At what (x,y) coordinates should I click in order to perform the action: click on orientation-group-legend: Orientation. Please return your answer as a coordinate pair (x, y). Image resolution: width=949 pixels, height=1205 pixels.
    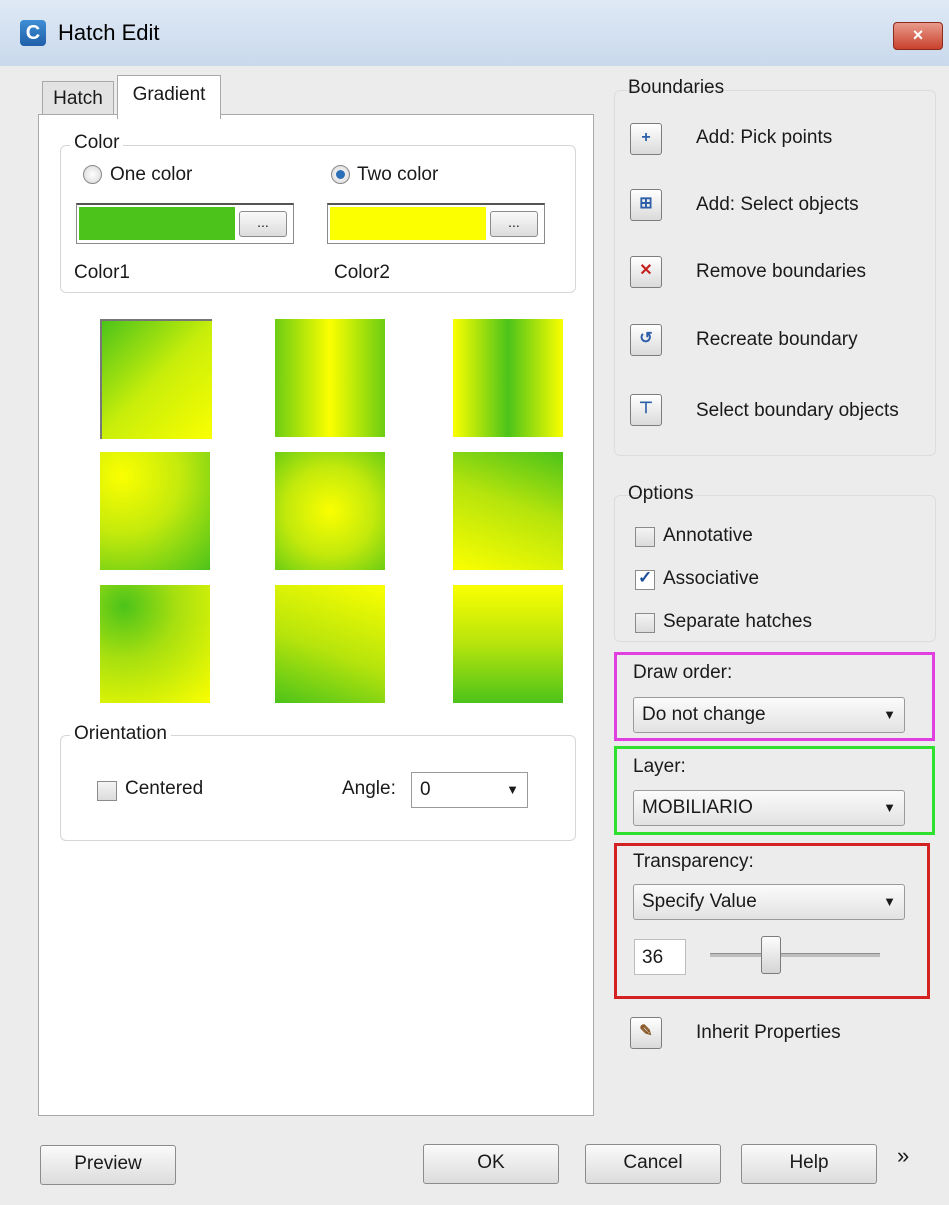
    Looking at the image, I should click on (120, 734).